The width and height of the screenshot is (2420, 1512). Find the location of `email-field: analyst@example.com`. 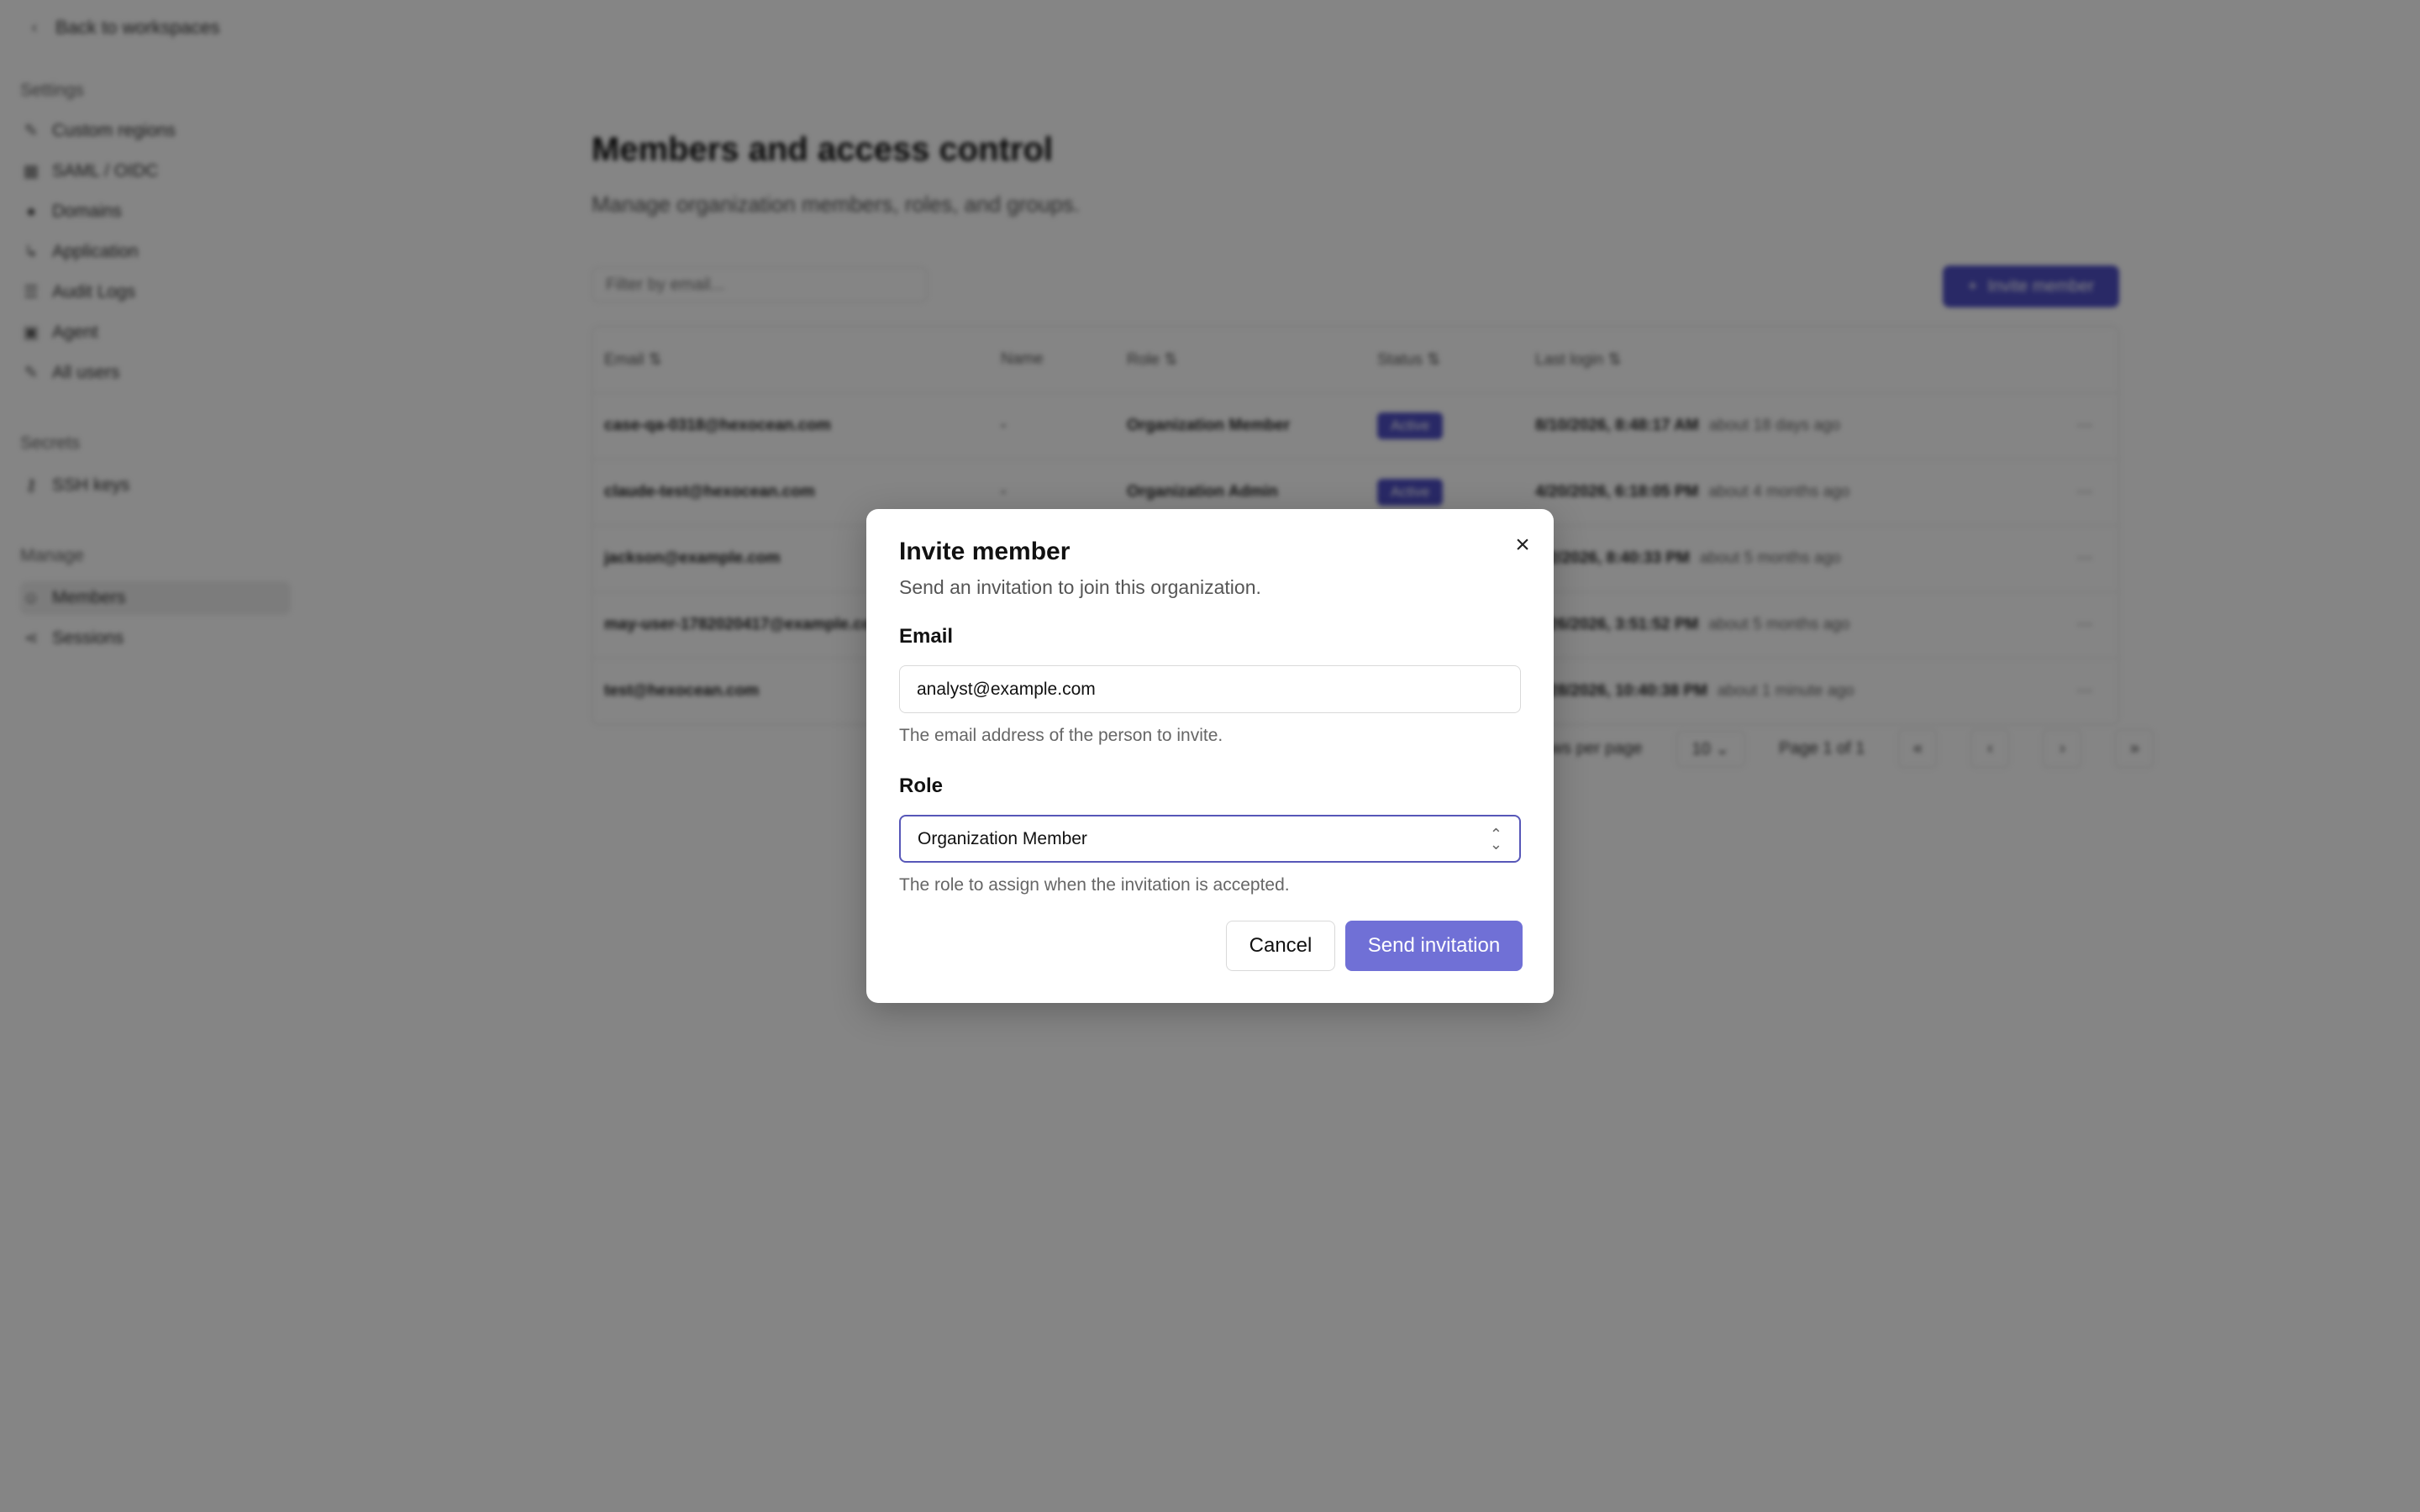

email-field: analyst@example.com is located at coordinates (1210, 689).